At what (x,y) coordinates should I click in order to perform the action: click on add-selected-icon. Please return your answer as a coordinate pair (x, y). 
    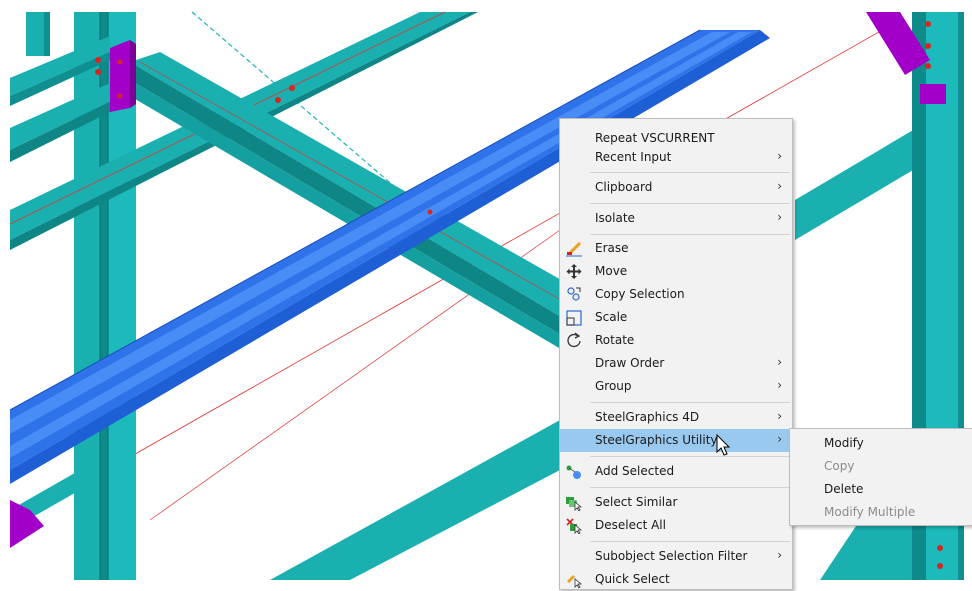
    Looking at the image, I should click on (573, 472).